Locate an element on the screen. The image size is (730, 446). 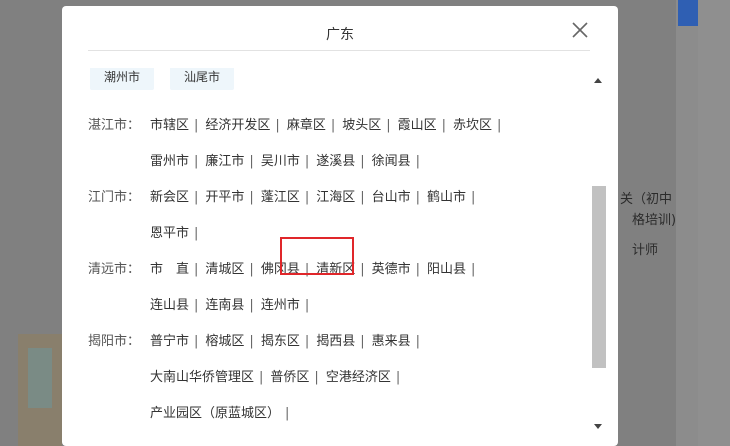
district-link: 连州市 is located at coordinates (280, 303).